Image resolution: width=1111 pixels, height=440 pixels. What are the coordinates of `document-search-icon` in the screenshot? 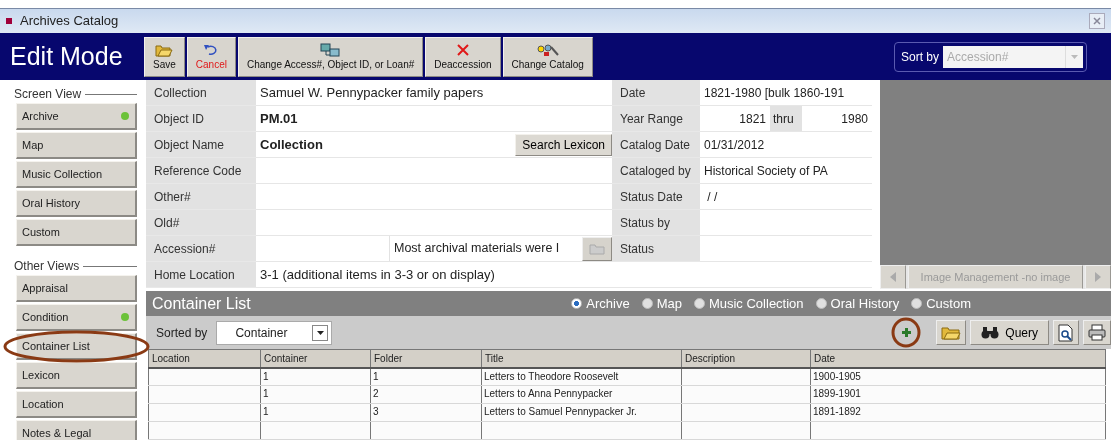 It's located at (1066, 332).